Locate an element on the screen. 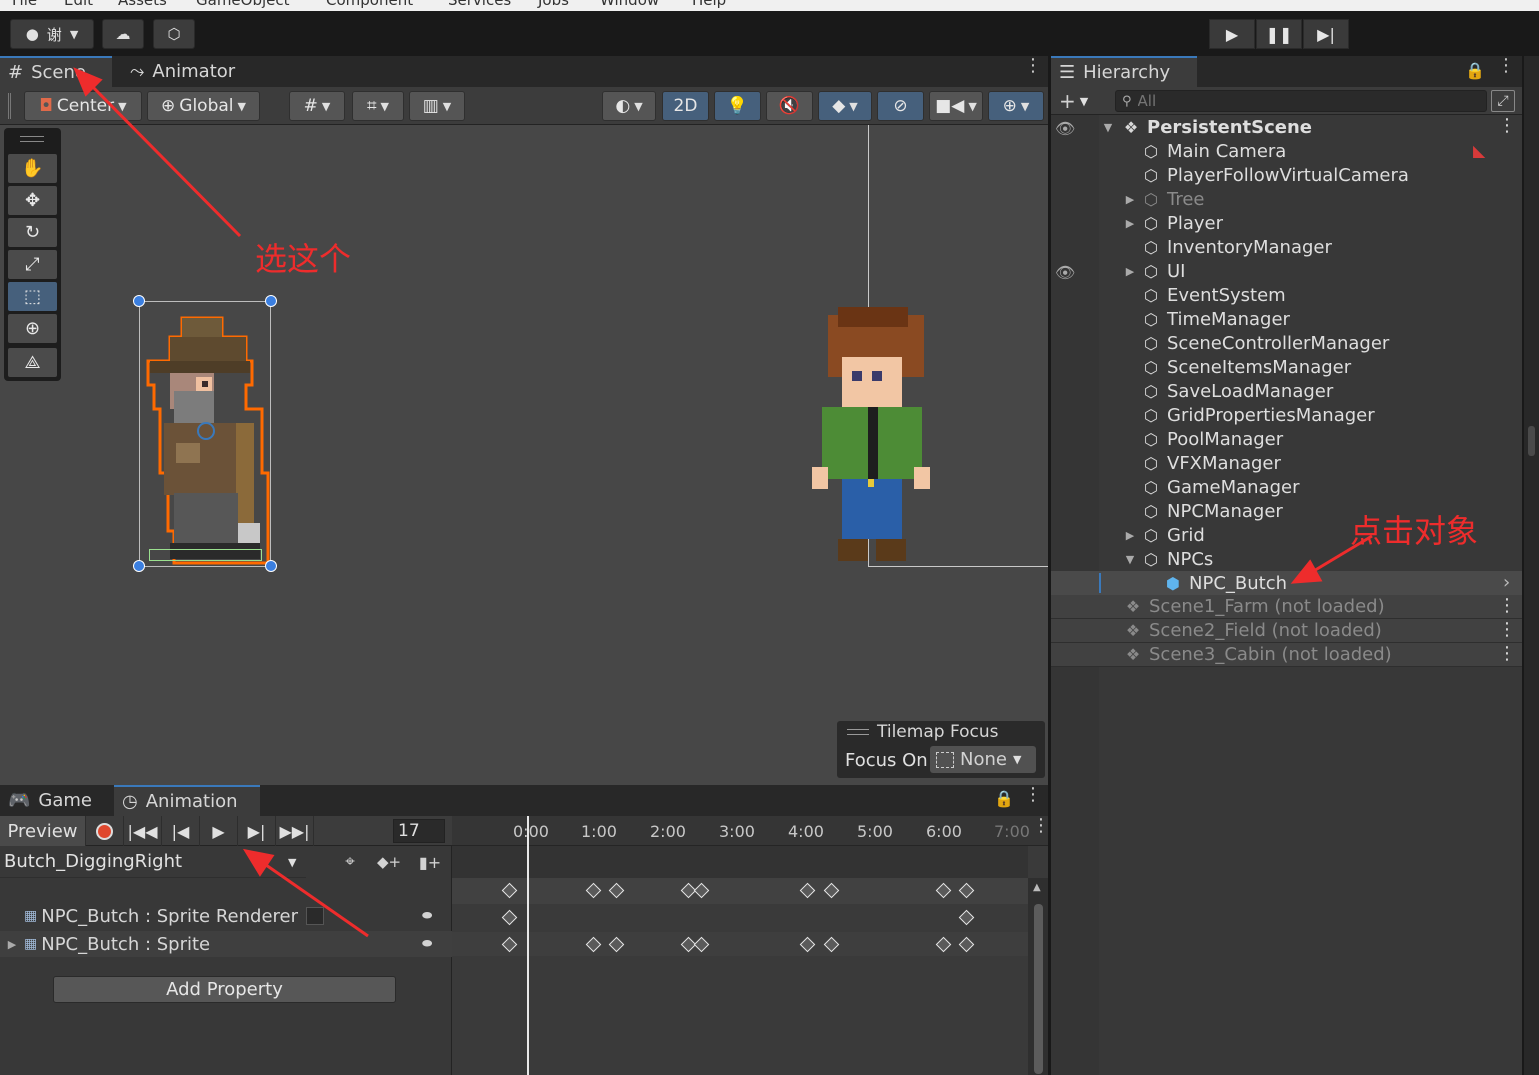 This screenshot has height=1075, width=1539. grid-snap-dropdown: # ▼ is located at coordinates (317, 106).